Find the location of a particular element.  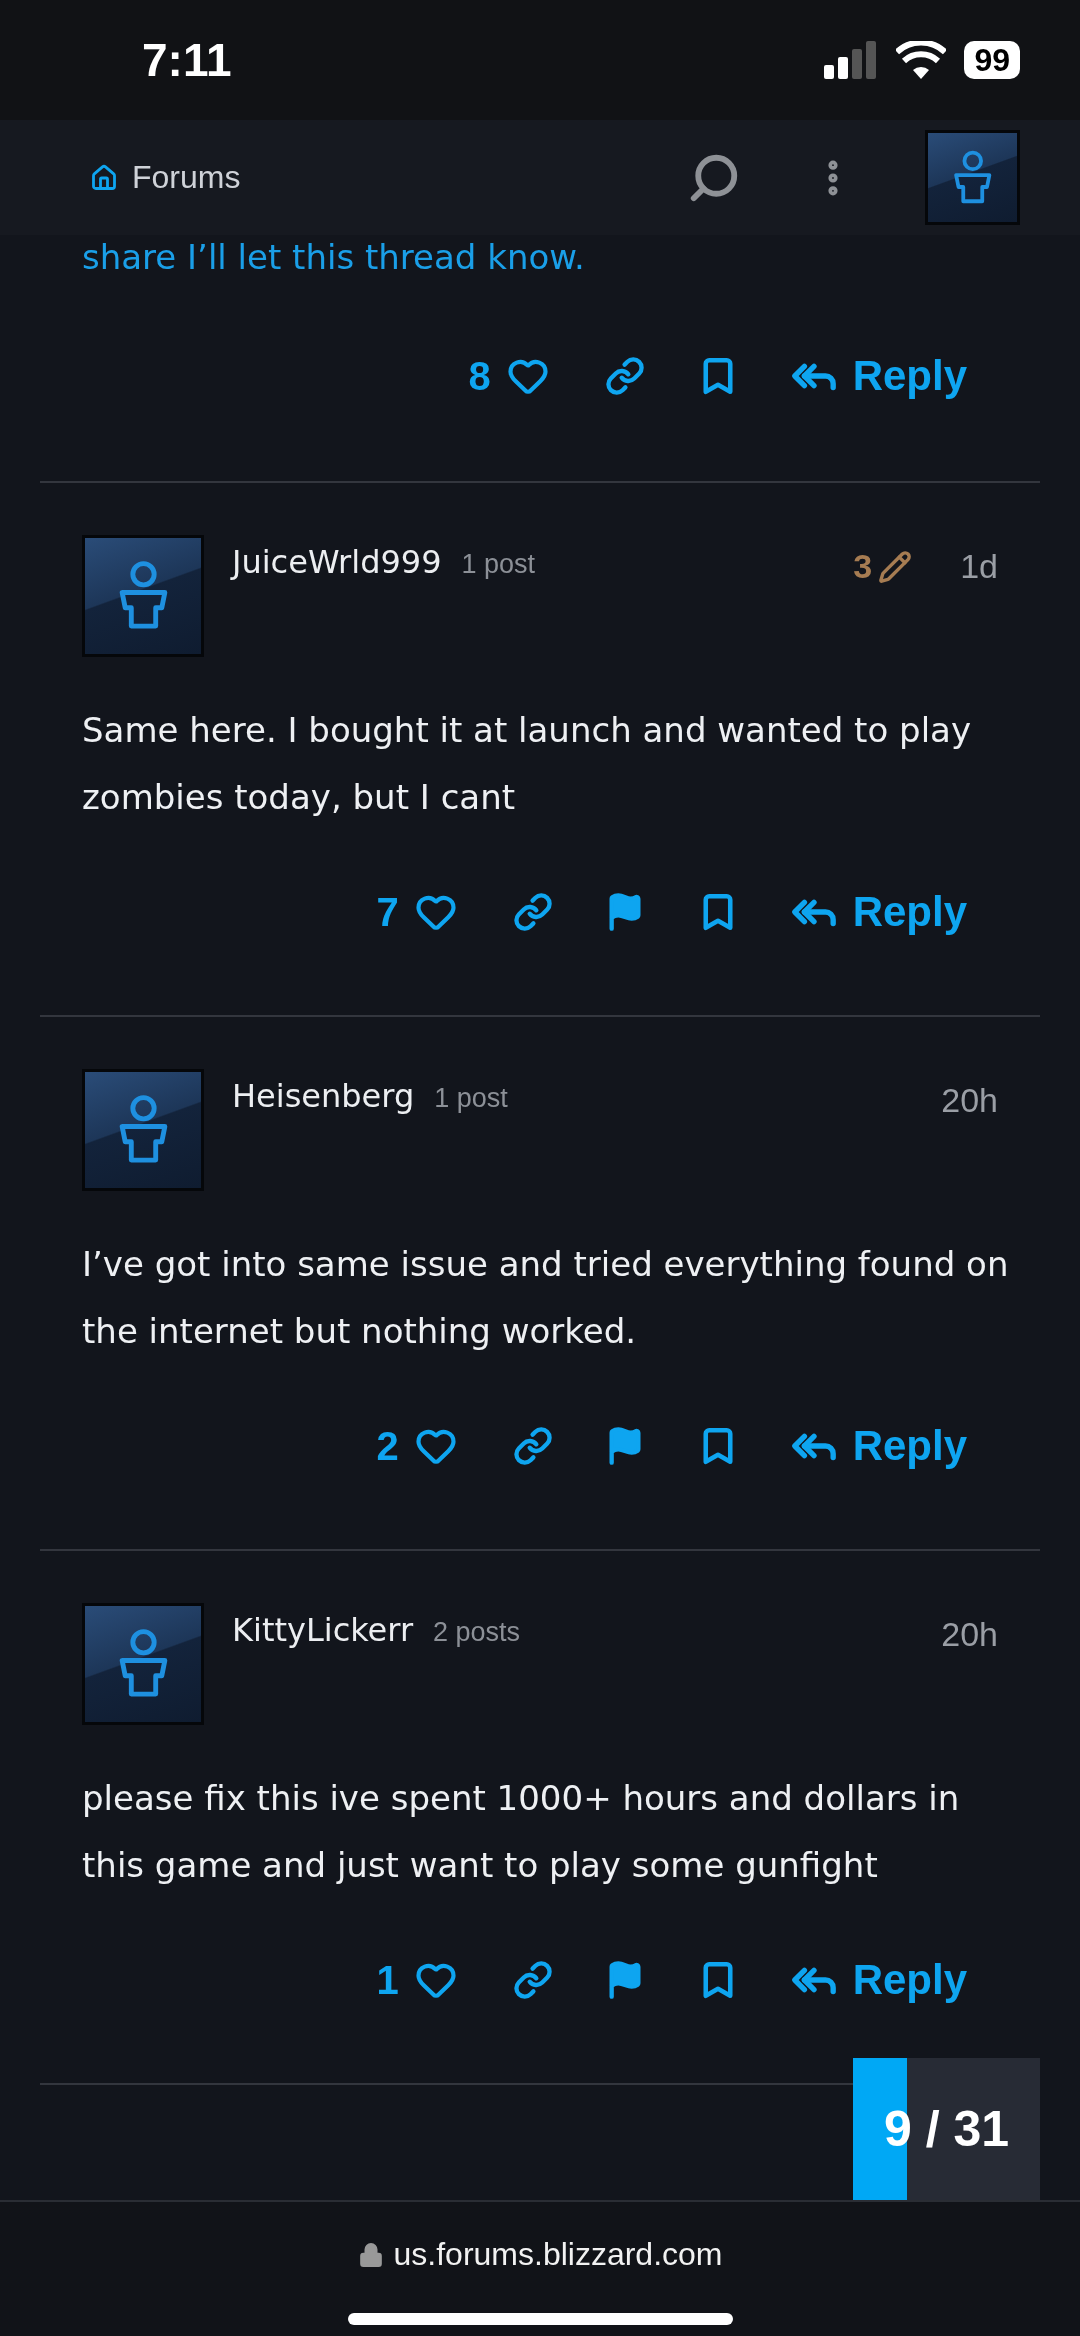

address-bar: us.forums.blizzard.com is located at coordinates (540, 2254).